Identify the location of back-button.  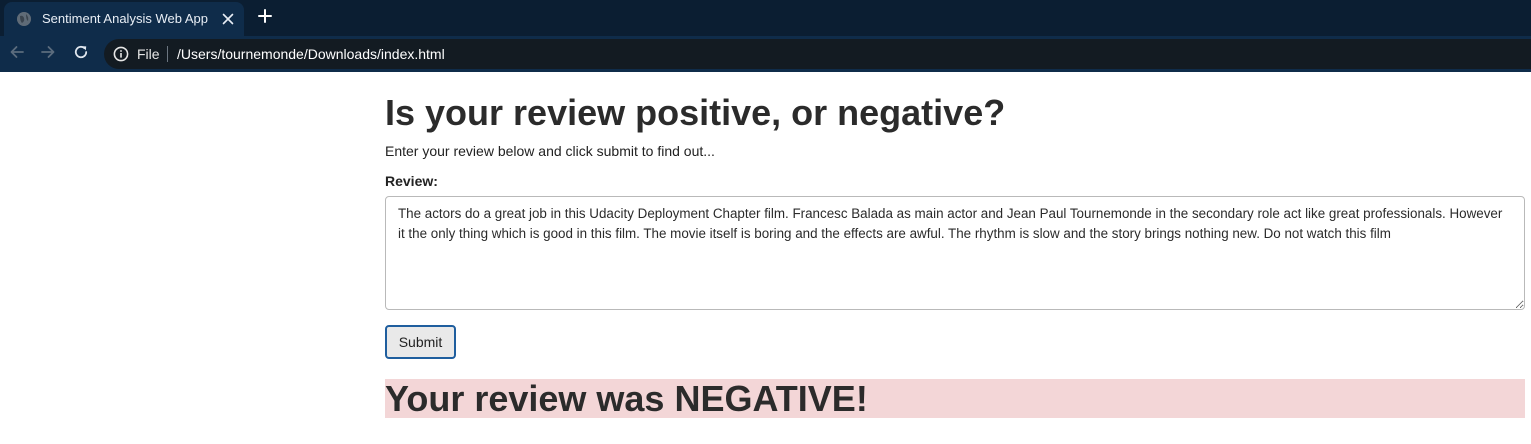
(17, 54).